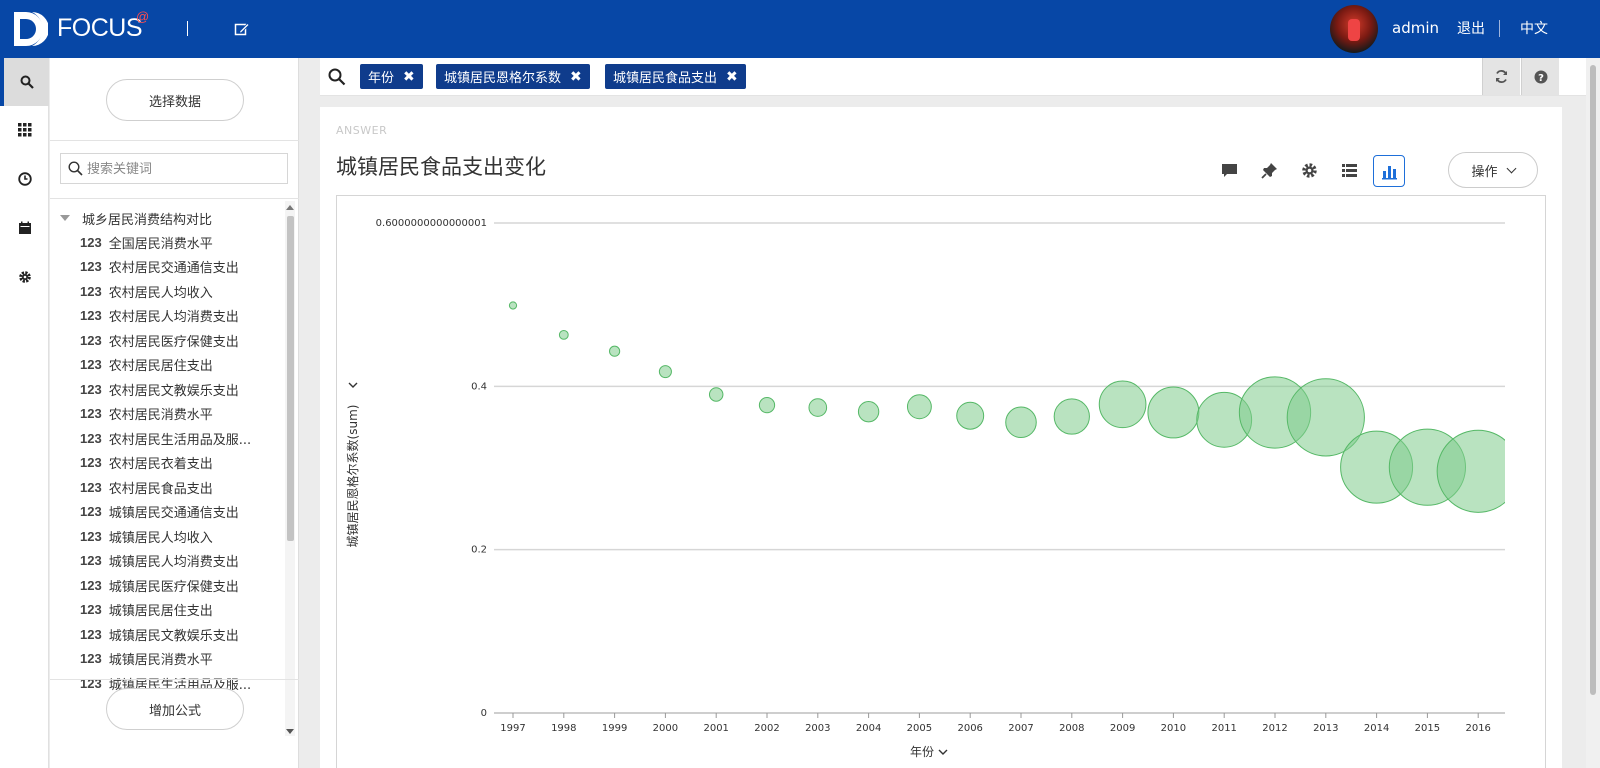 This screenshot has width=1600, height=768. What do you see at coordinates (1499, 28) in the screenshot?
I see `top-separator` at bounding box center [1499, 28].